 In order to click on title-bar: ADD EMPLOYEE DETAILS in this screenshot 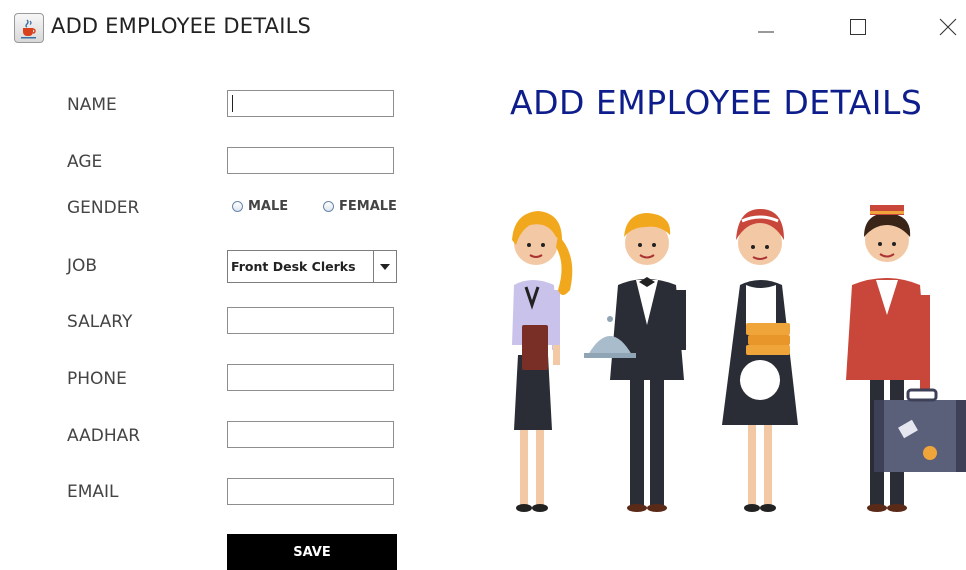, I will do `click(483, 26)`.